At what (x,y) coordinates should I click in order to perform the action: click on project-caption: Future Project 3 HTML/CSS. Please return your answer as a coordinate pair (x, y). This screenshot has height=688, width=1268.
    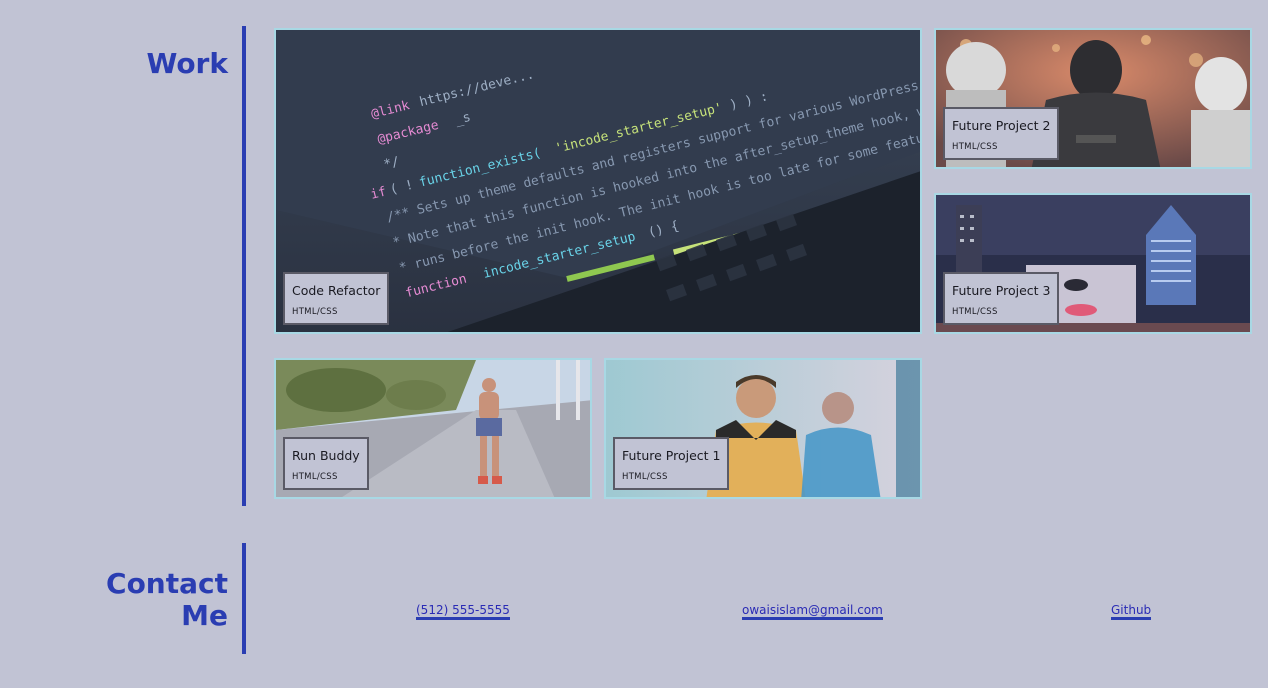
    Looking at the image, I should click on (1001, 298).